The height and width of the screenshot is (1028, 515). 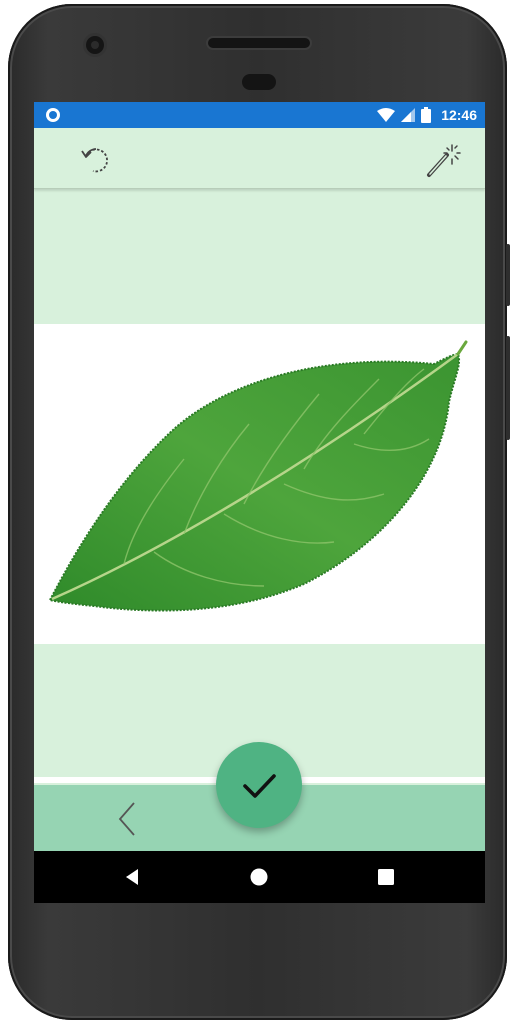 What do you see at coordinates (53, 115) in the screenshot?
I see `sync-circle-icon` at bounding box center [53, 115].